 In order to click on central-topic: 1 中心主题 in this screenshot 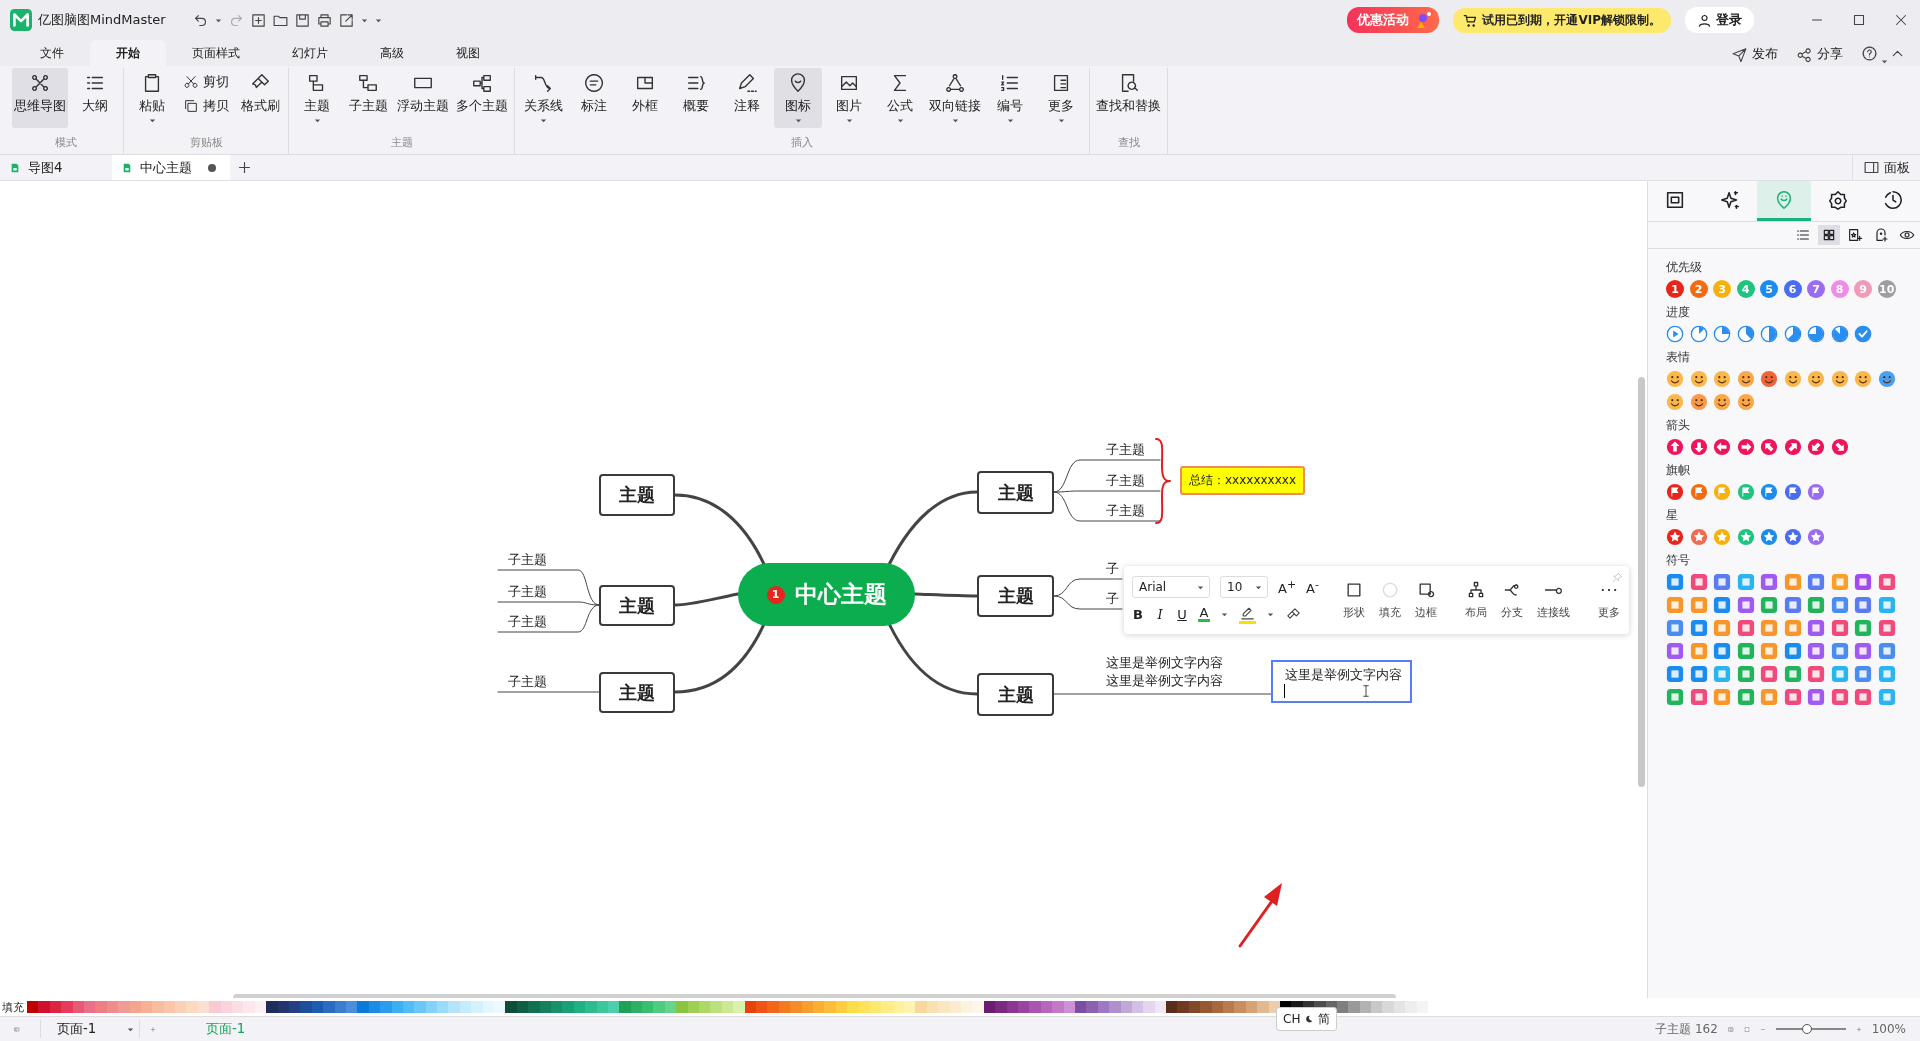, I will do `click(826, 594)`.